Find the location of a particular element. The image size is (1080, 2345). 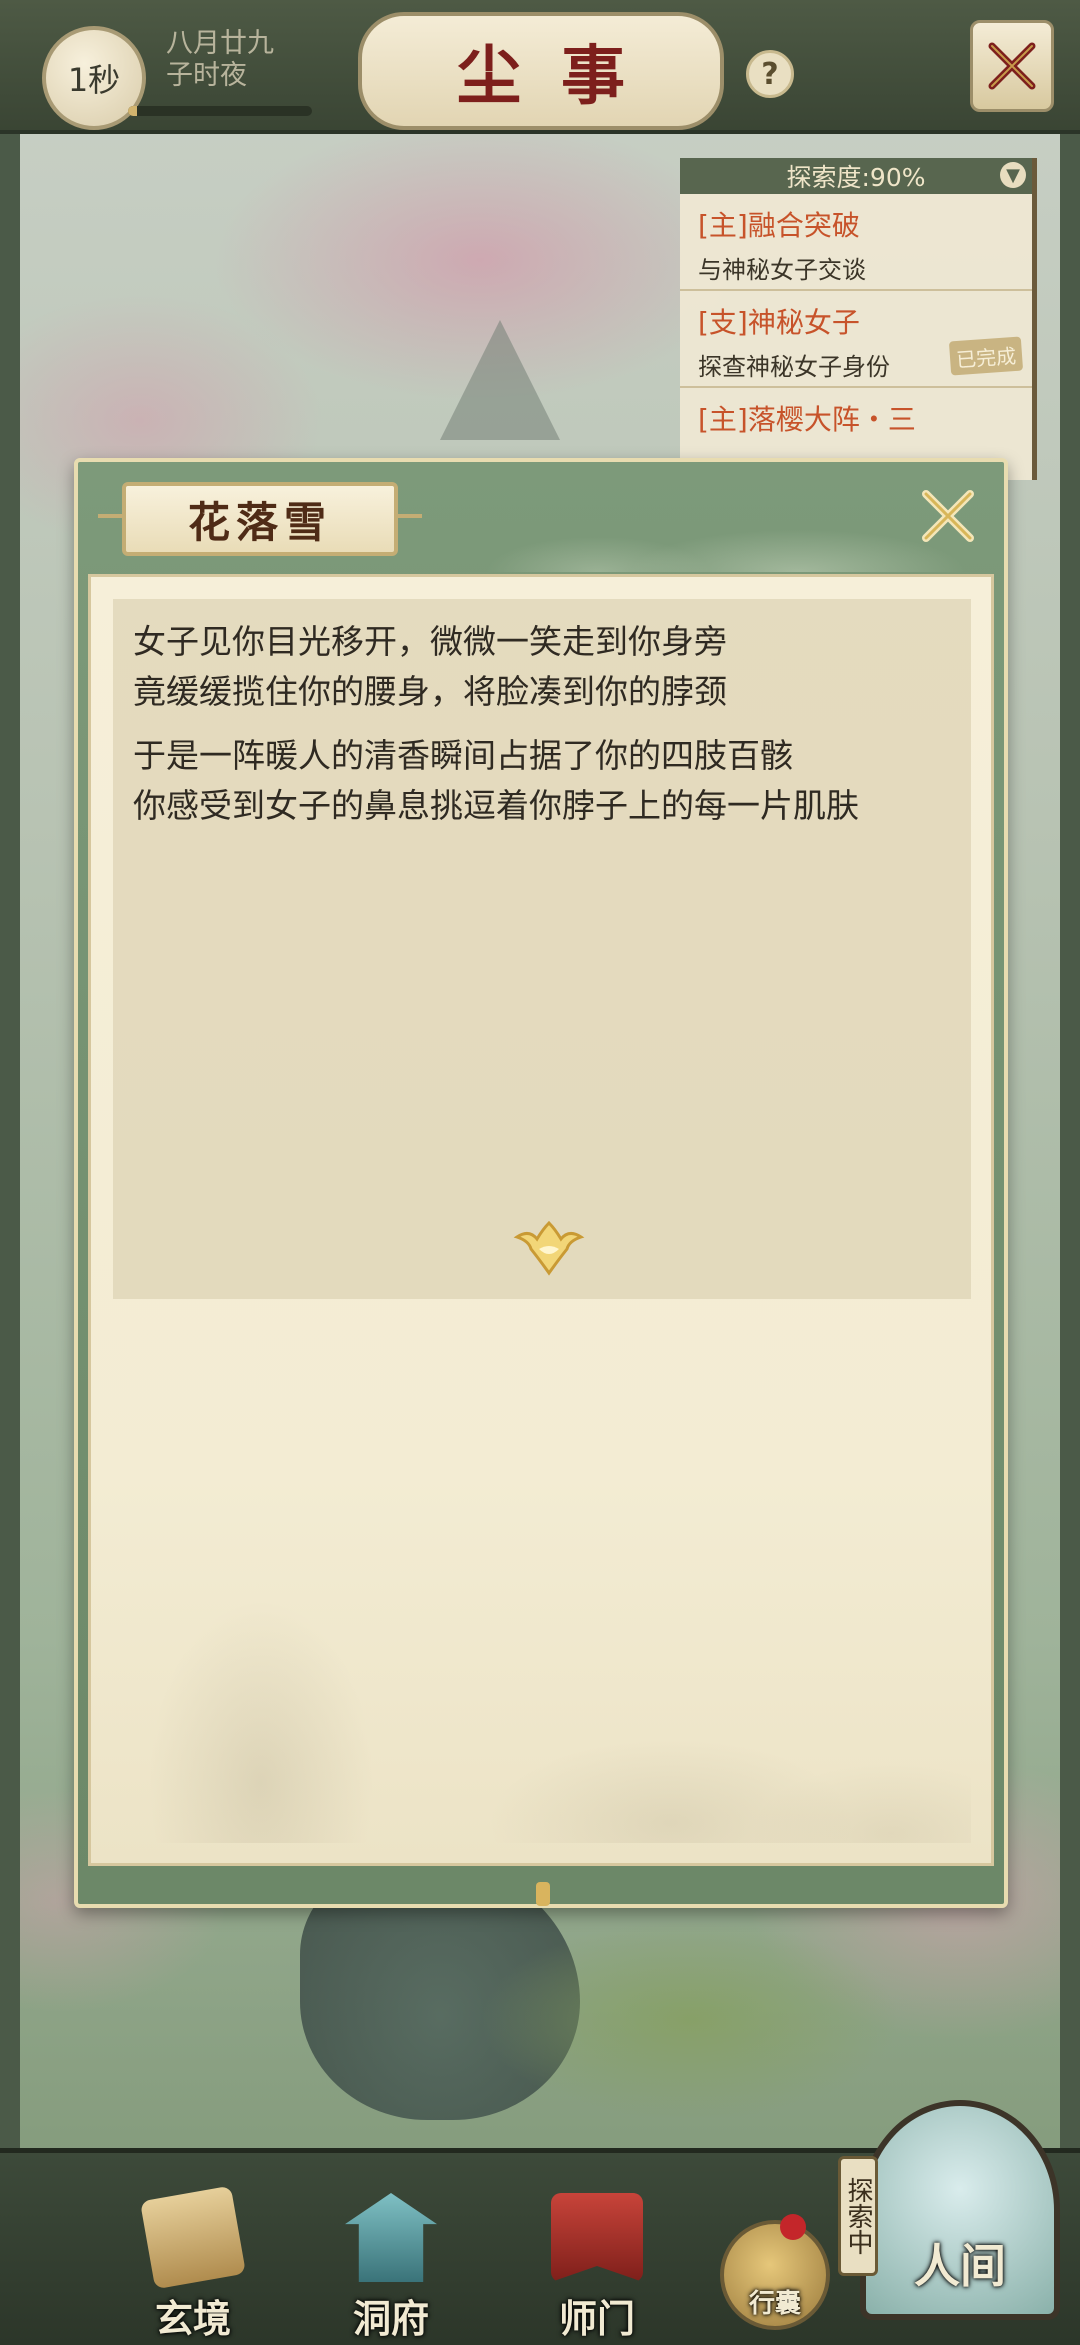

day-progress-bar is located at coordinates (220, 111).